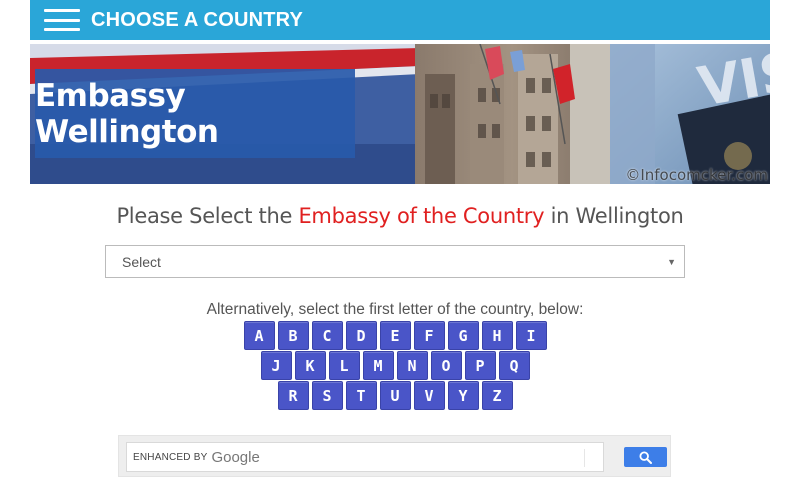 This screenshot has width=800, height=480. What do you see at coordinates (197, 20) in the screenshot?
I see `header-title: CHOOSE A COUNTRY` at bounding box center [197, 20].